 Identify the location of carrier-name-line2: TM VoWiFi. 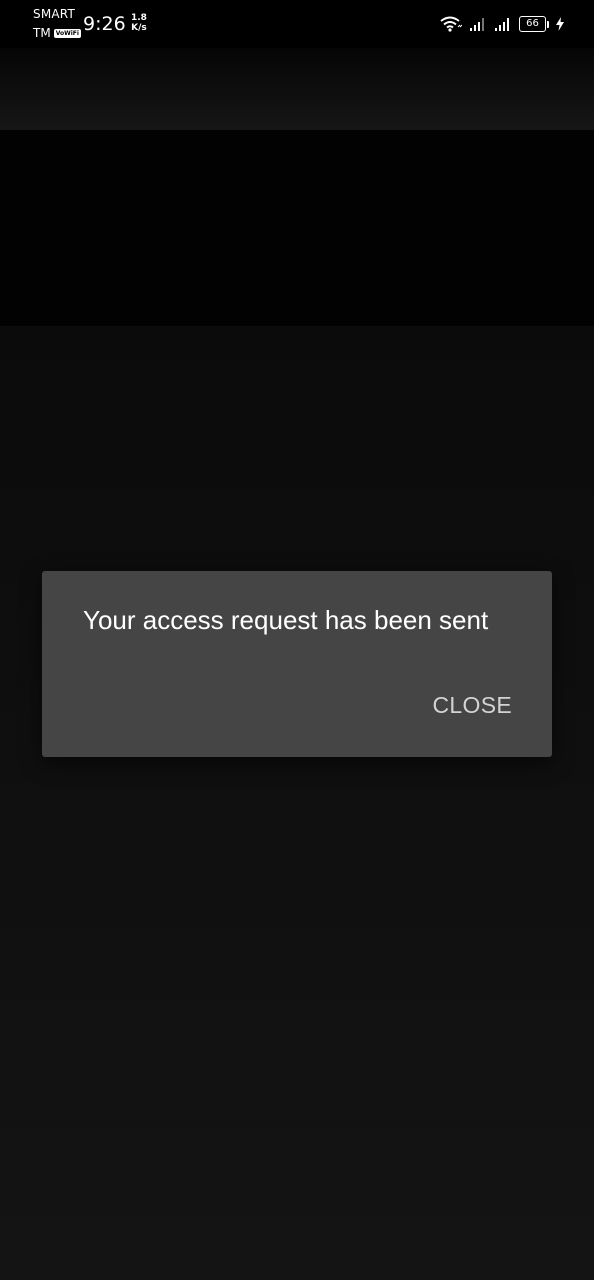
(57, 33).